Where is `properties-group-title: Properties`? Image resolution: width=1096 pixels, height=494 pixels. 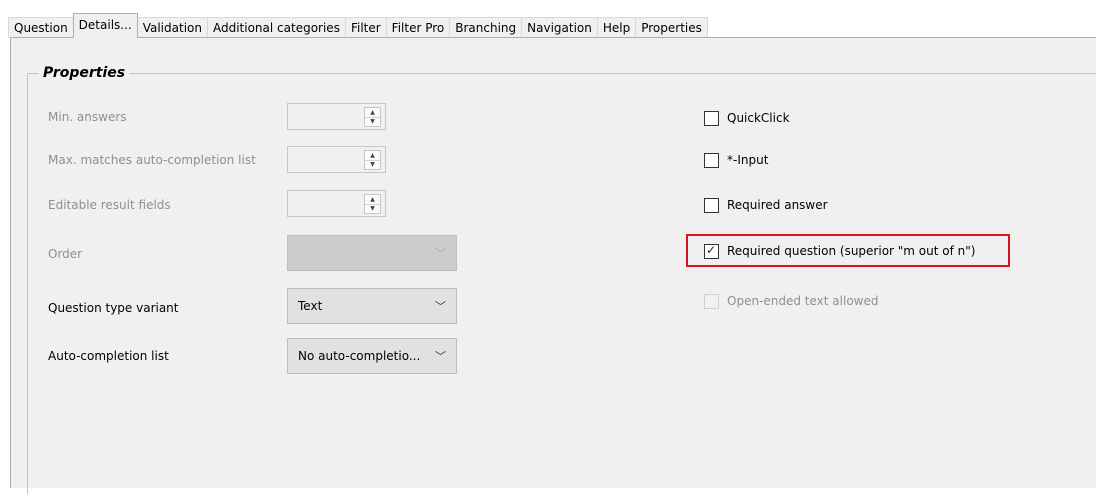 properties-group-title: Properties is located at coordinates (84, 73).